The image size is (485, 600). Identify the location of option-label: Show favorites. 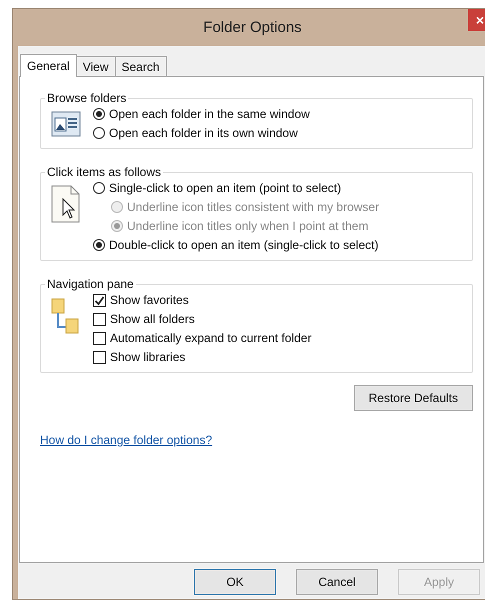
(149, 300).